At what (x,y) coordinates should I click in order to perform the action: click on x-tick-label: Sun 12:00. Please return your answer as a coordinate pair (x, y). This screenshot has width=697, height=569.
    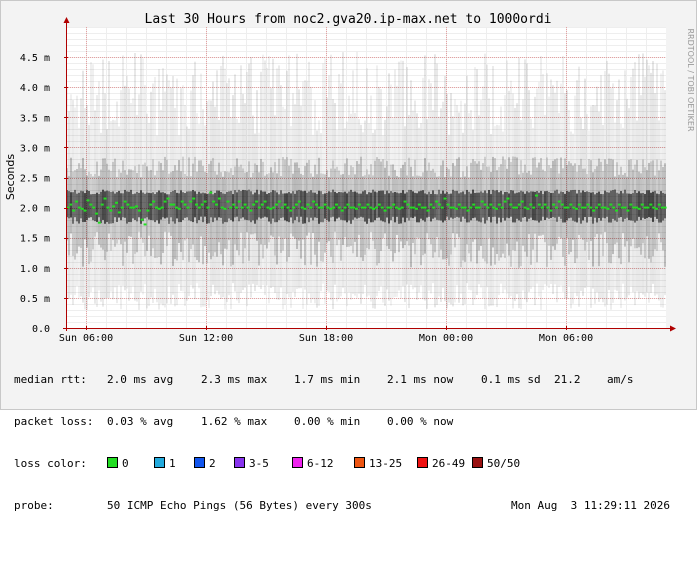
    Looking at the image, I should click on (206, 338).